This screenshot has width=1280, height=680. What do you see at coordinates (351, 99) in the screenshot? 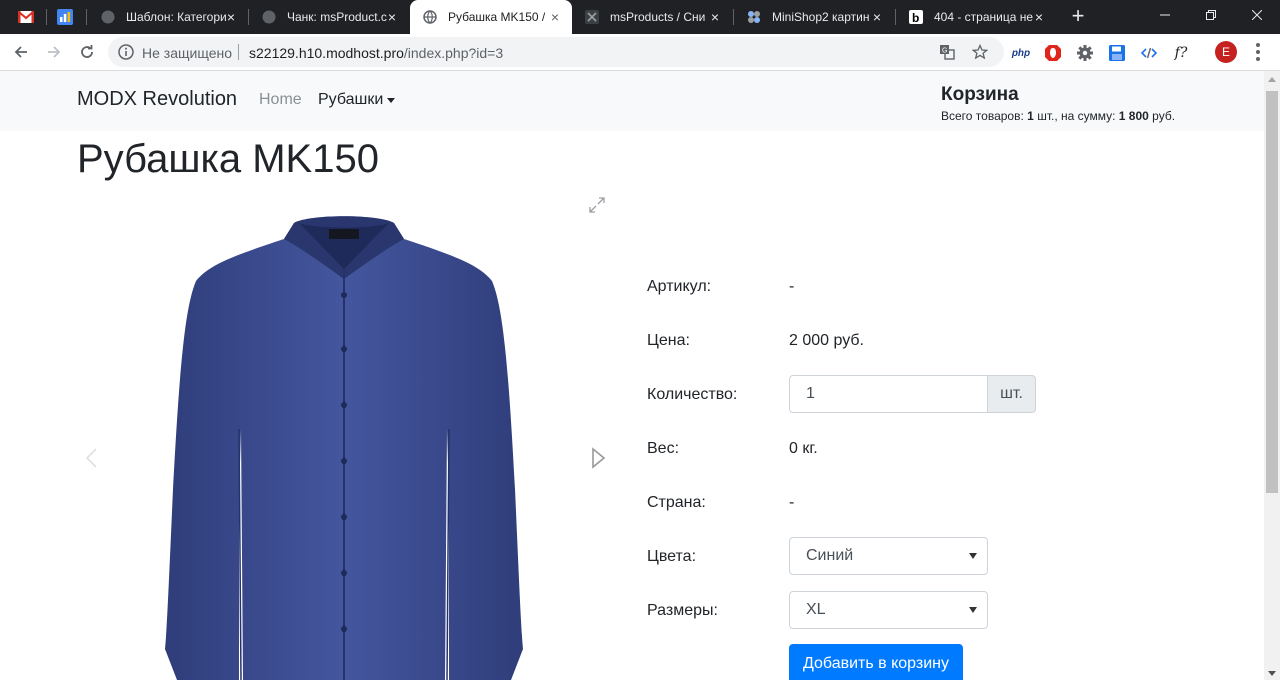
I see `nav-dropdown-label: Рубашки` at bounding box center [351, 99].